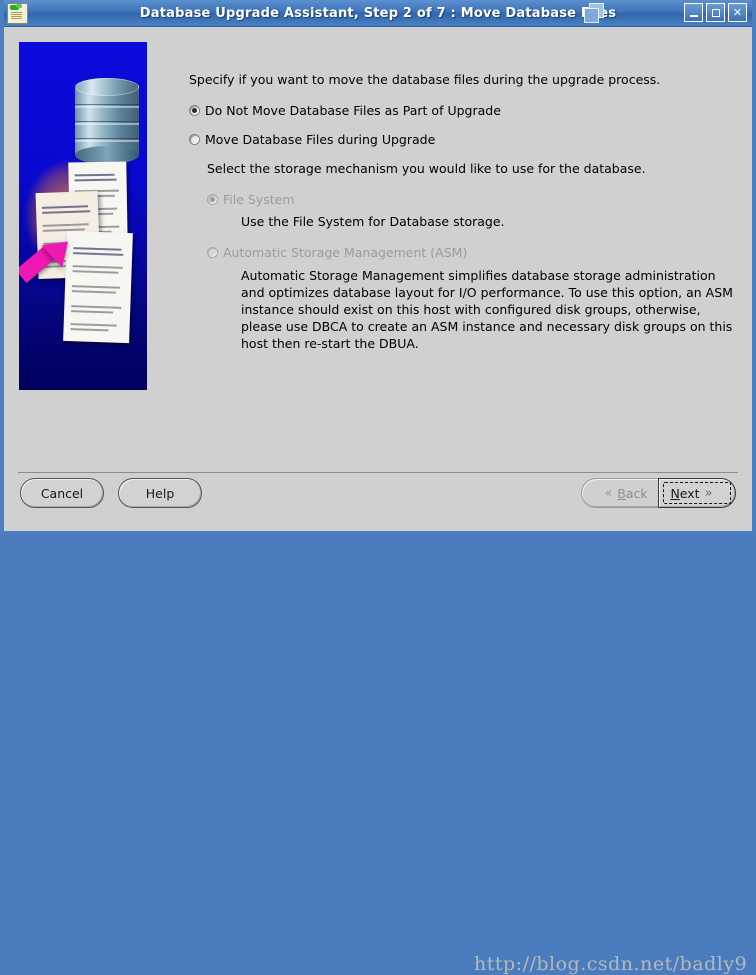  Describe the element at coordinates (708, 493) in the screenshot. I see `chevron-right-icon: »` at that location.